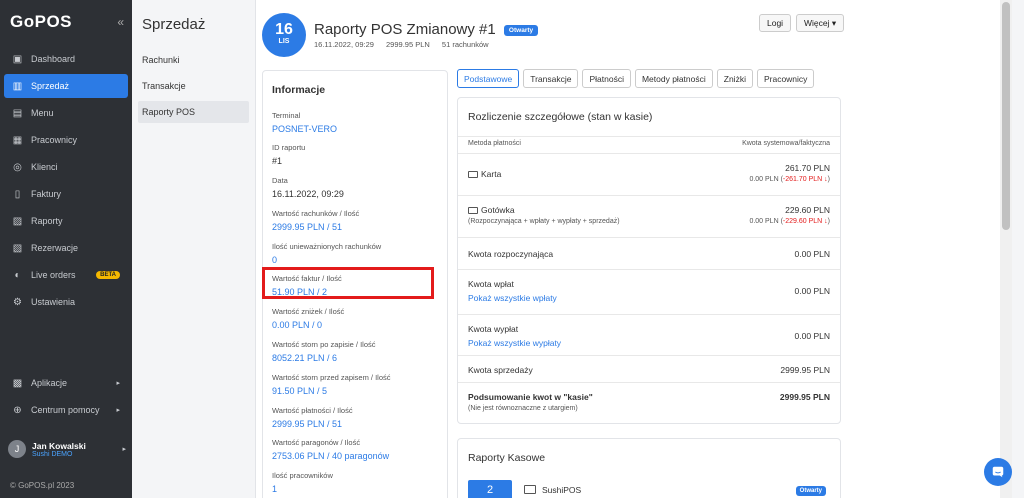  Describe the element at coordinates (488, 78) in the screenshot. I see `tab-podstawowe: Podstawowe` at that location.